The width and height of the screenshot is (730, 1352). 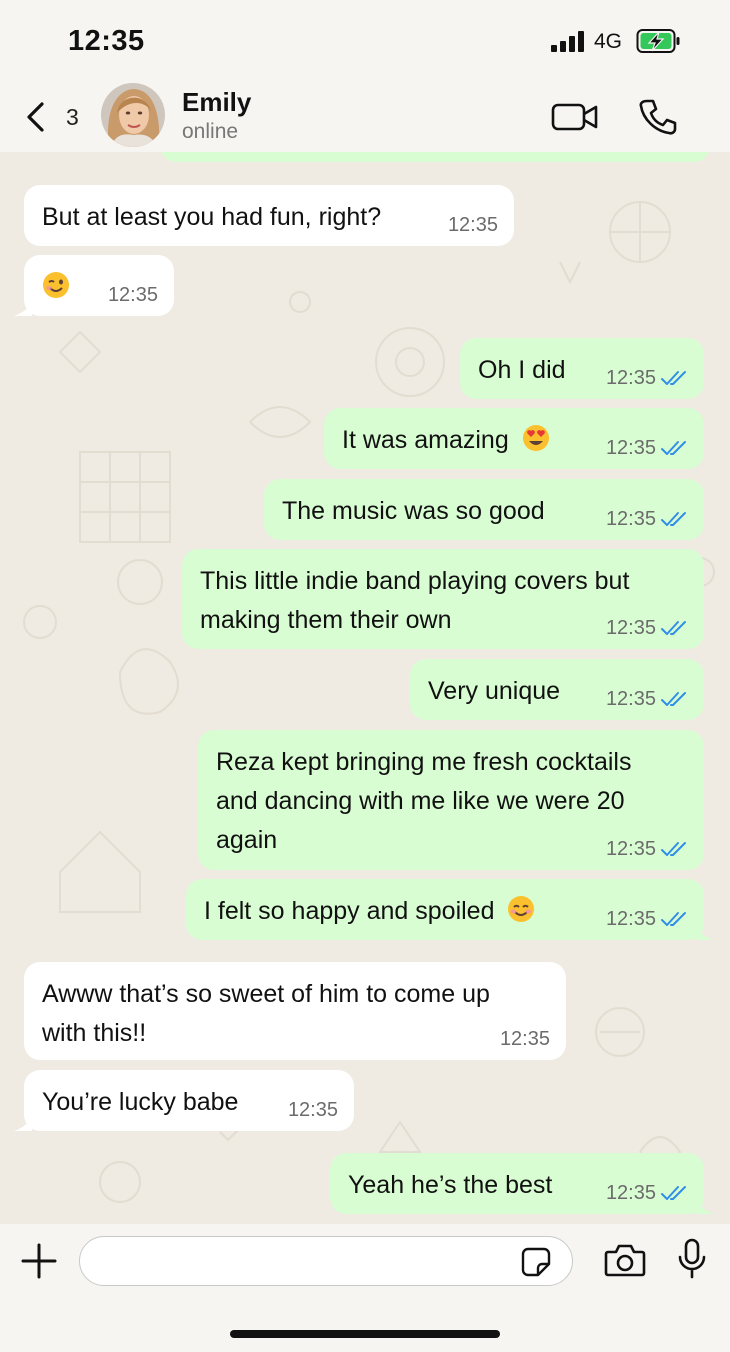 What do you see at coordinates (582, 368) in the screenshot?
I see `message-bubble-outgoing: Oh I did 12:35` at bounding box center [582, 368].